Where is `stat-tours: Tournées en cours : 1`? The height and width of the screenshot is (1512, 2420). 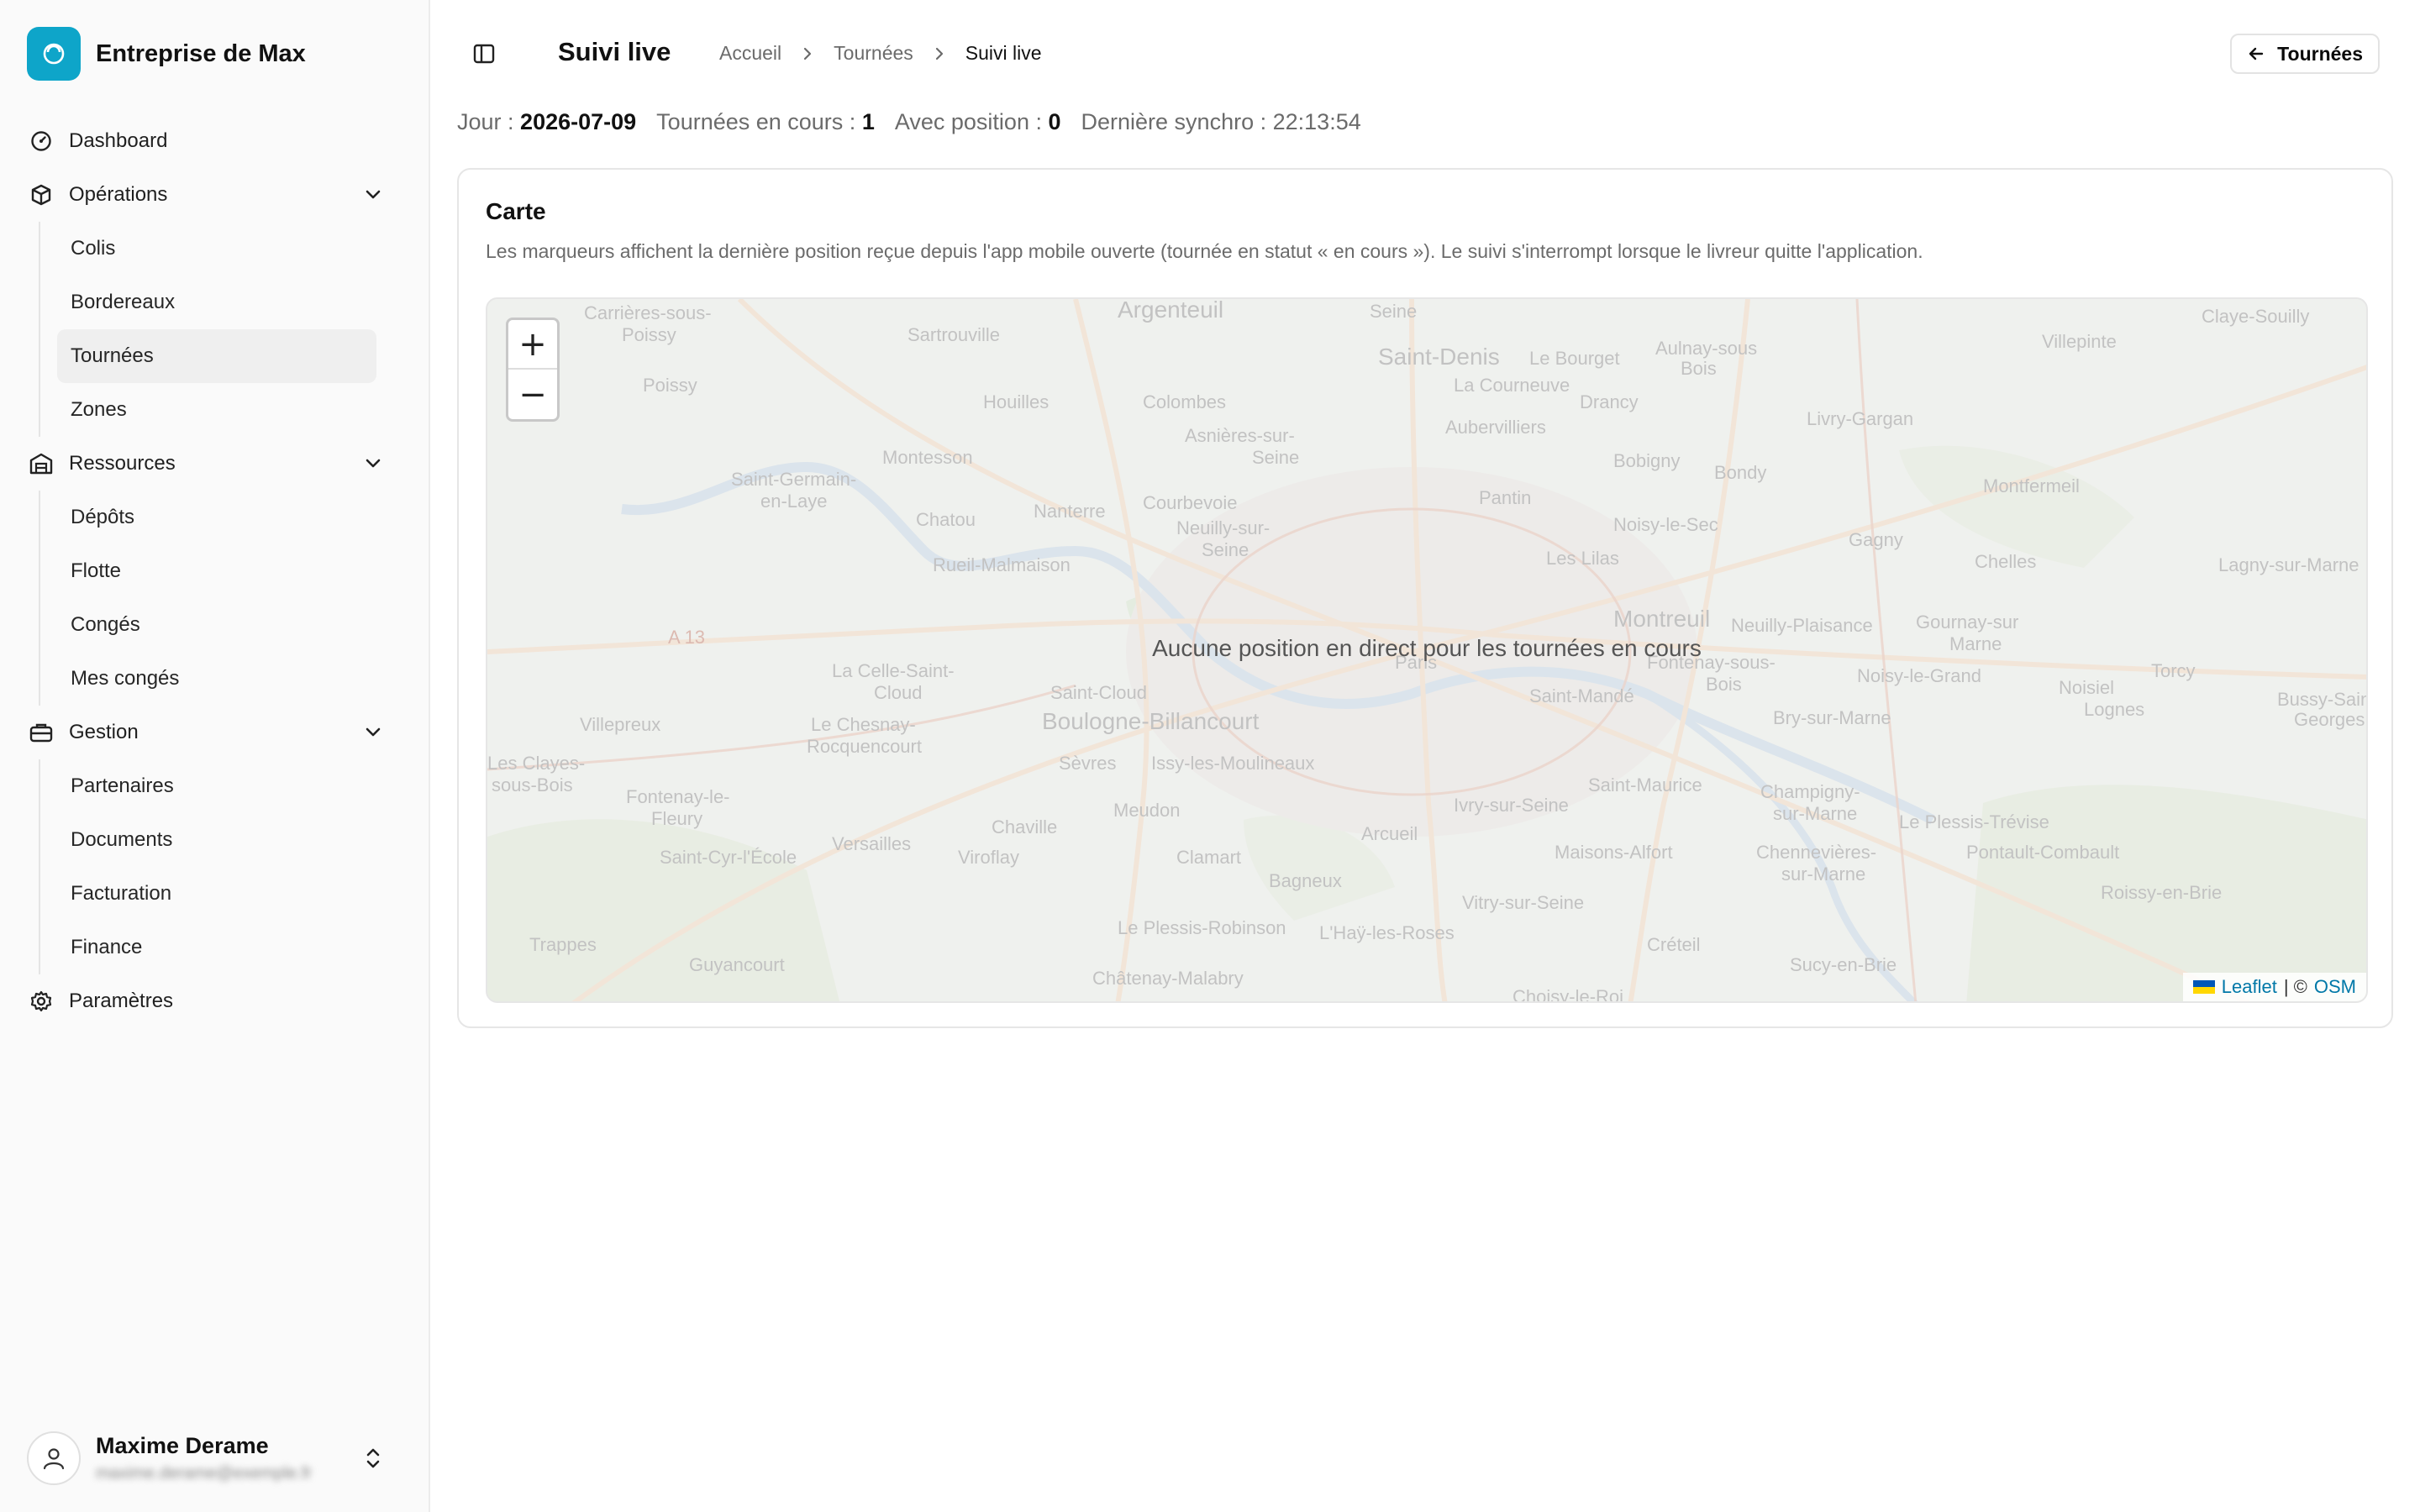
stat-tours: Tournées en cours : 1 is located at coordinates (765, 121).